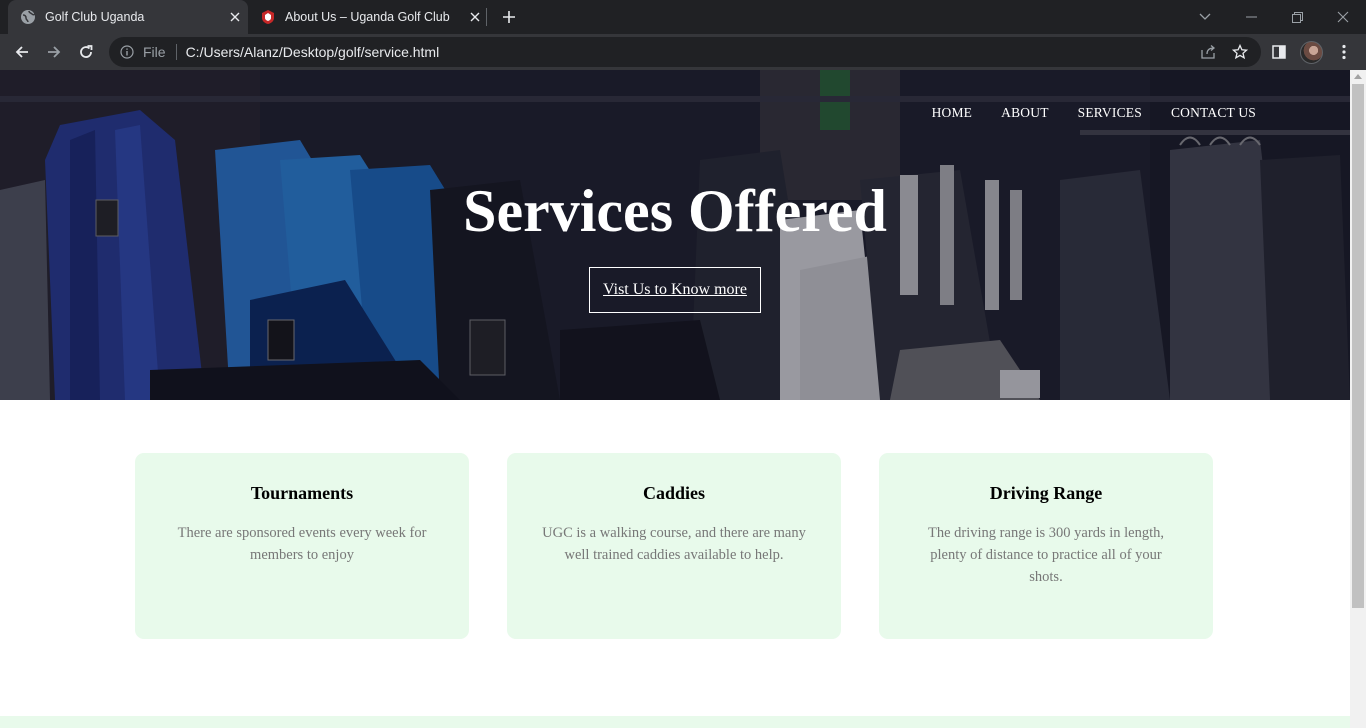 Image resolution: width=1366 pixels, height=728 pixels. I want to click on card-title: Tournaments, so click(302, 493).